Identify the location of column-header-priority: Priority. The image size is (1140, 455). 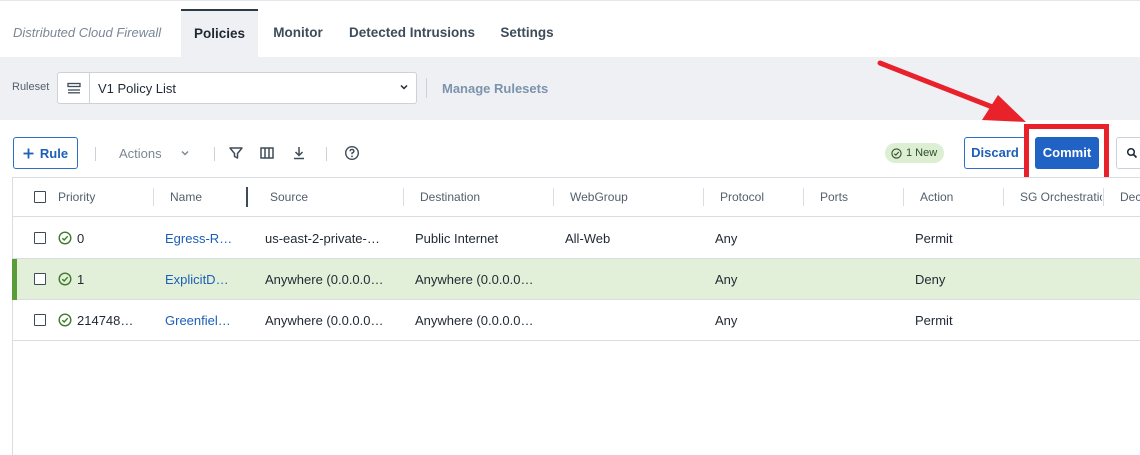
(76, 197).